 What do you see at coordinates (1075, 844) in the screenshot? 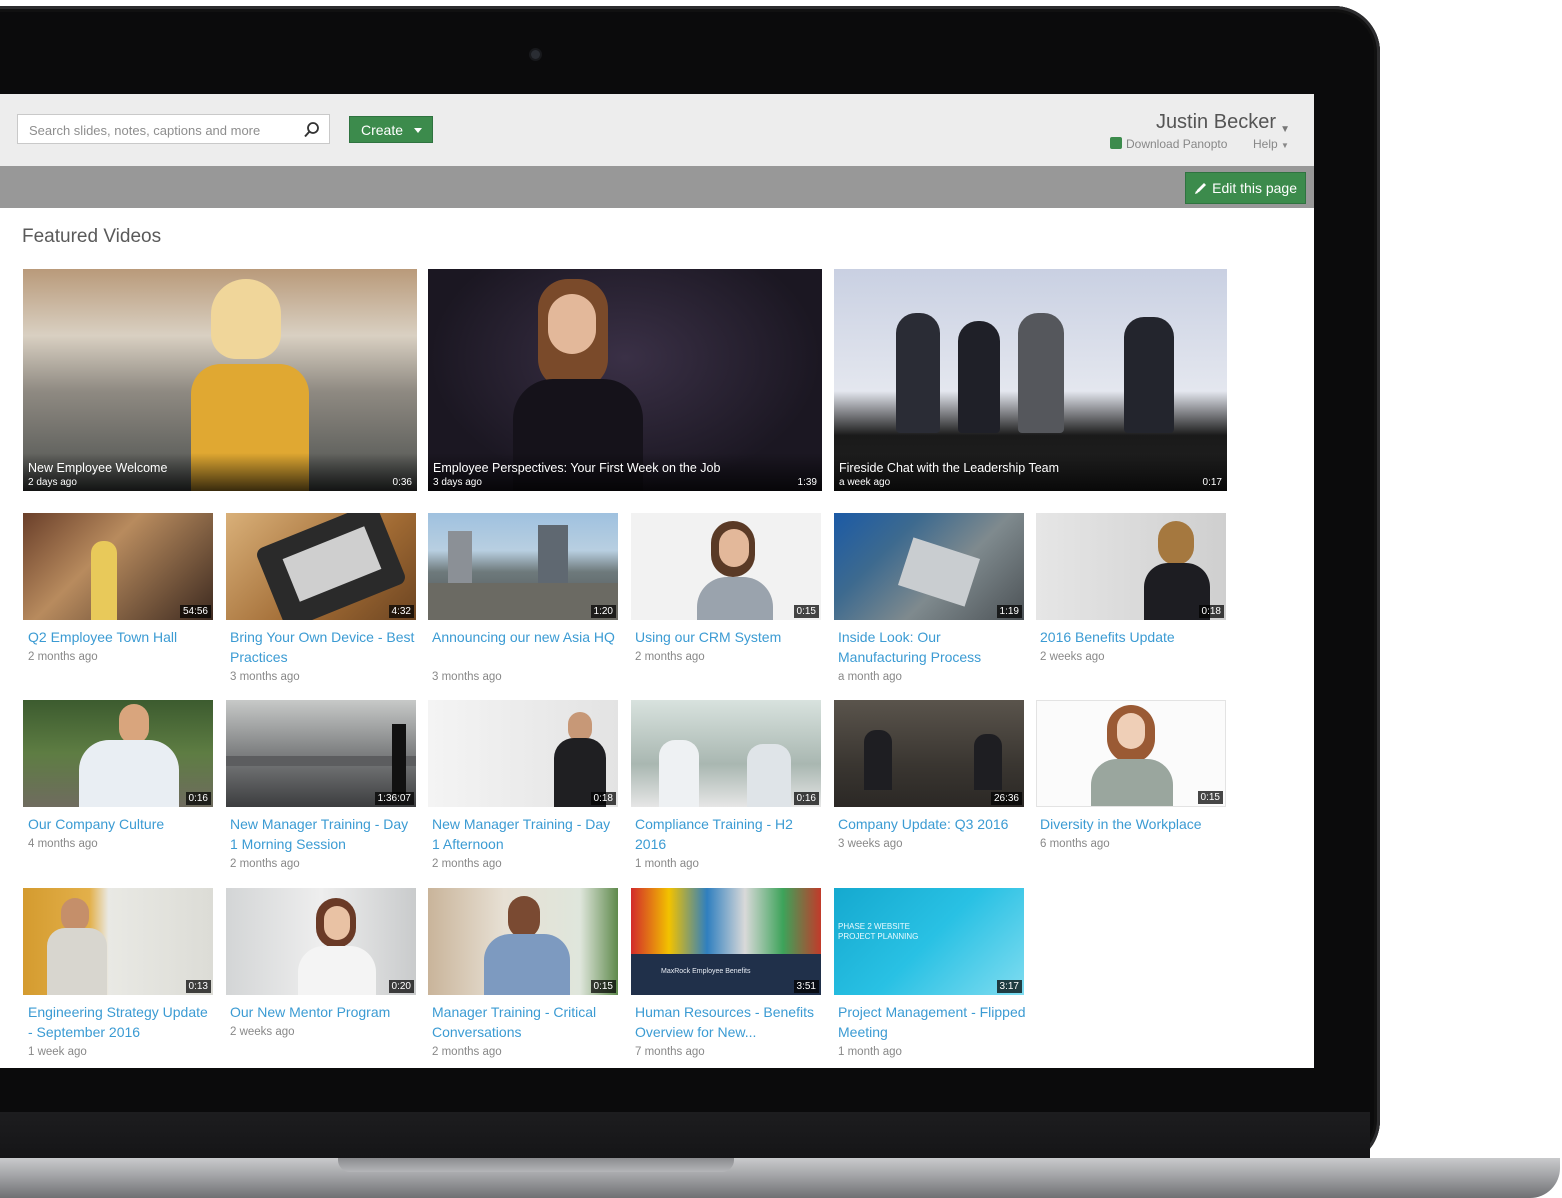
I see `video-age: 6 months ago` at bounding box center [1075, 844].